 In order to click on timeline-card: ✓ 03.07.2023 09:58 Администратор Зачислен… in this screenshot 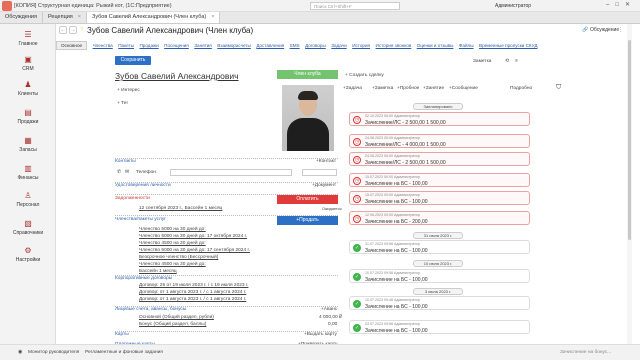, I will do `click(439, 327)`.